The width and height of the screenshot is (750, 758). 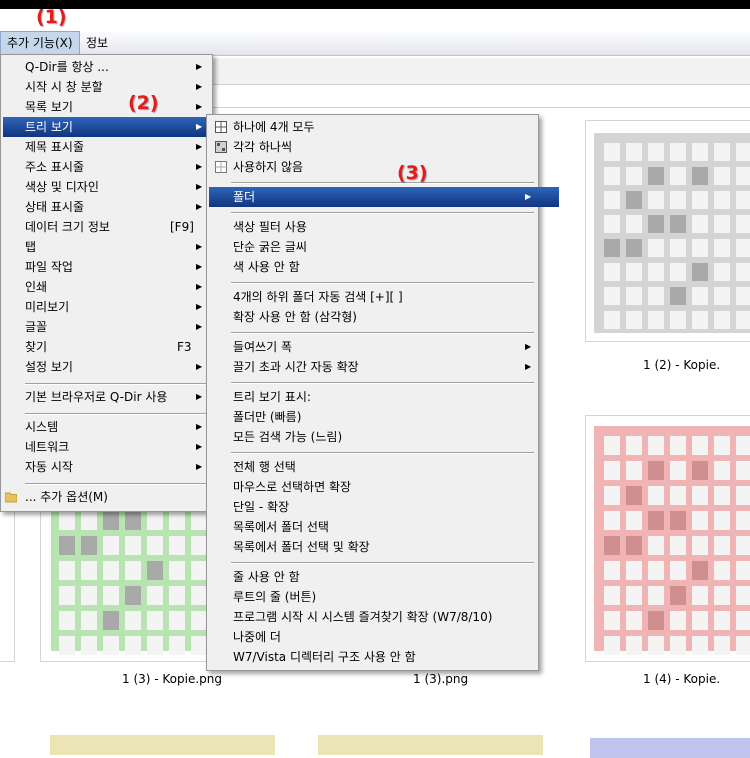 What do you see at coordinates (481, 96) in the screenshot?
I see `address-bar` at bounding box center [481, 96].